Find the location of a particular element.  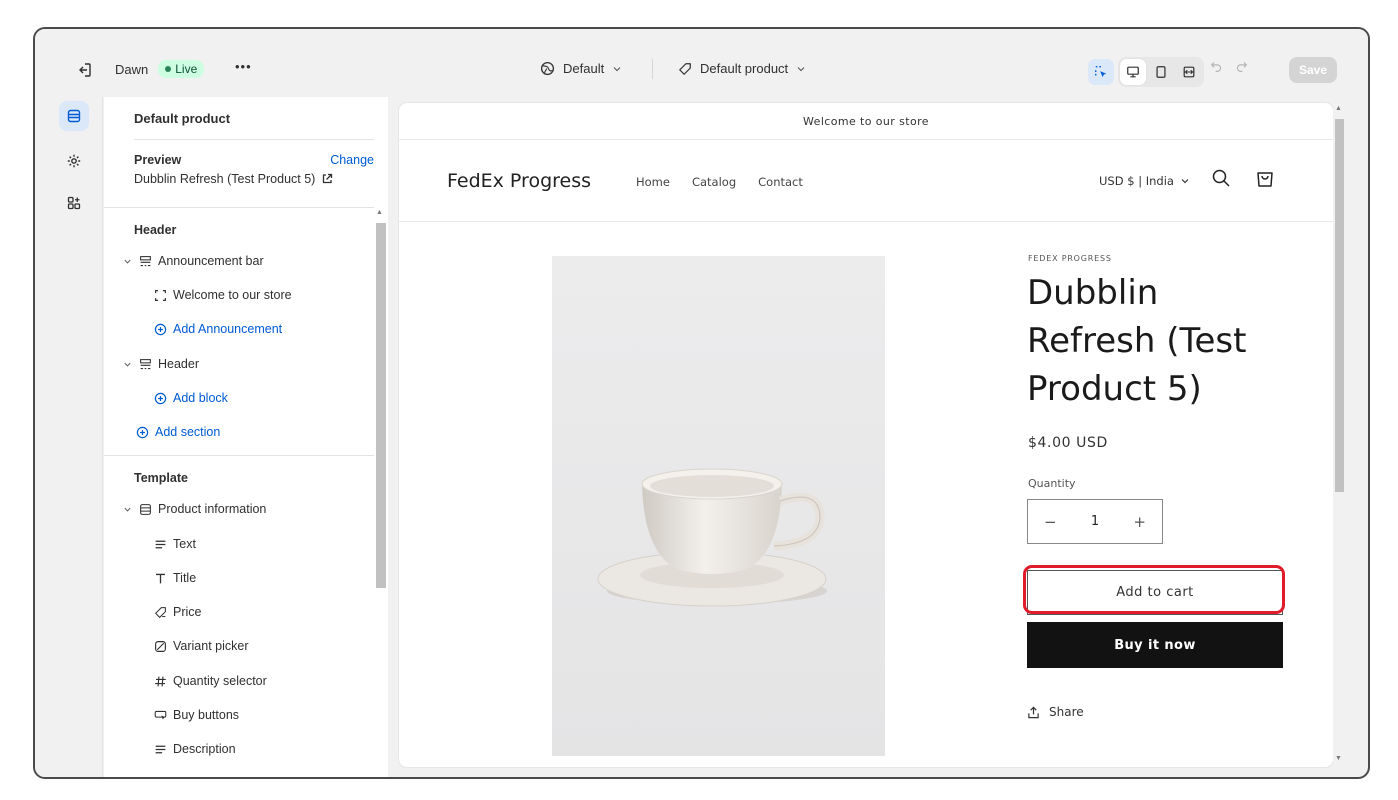

preview-tools is located at coordinates (1146, 72).